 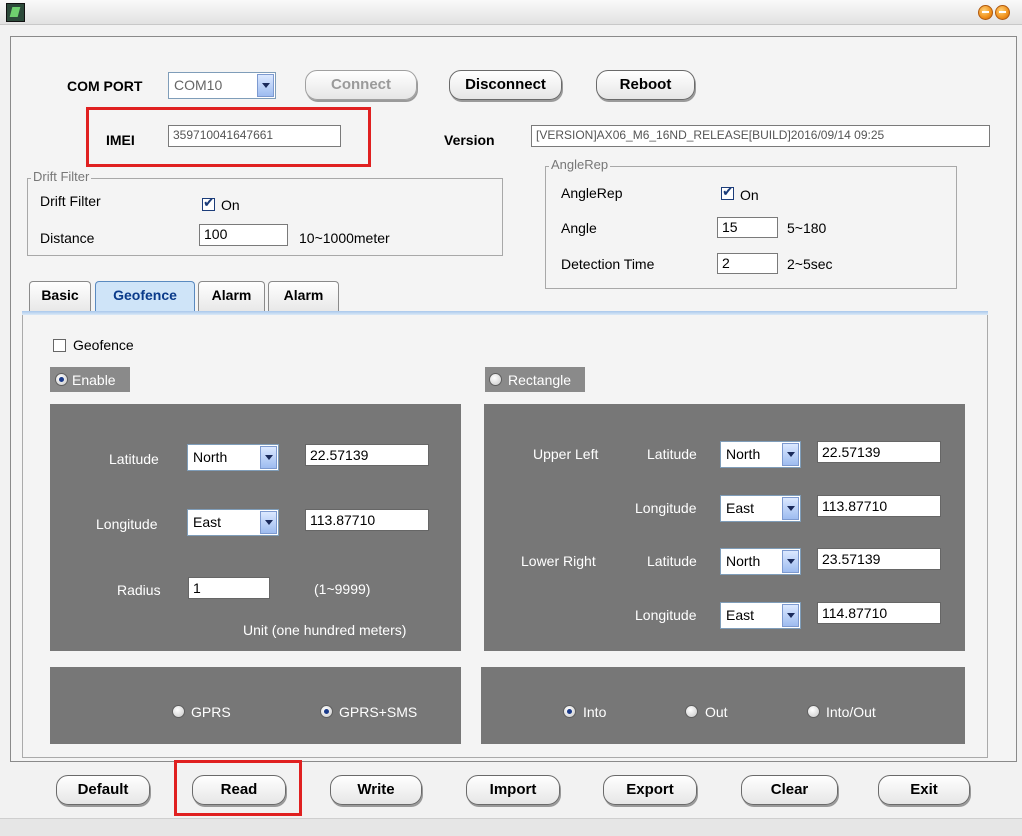 I want to click on lower-right-label: Lower Right, so click(x=558, y=561).